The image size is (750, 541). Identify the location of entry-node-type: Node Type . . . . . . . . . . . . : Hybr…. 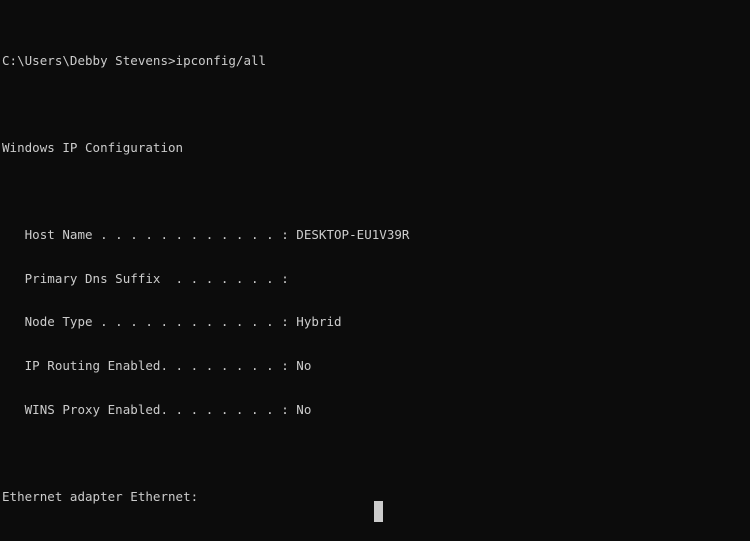
(172, 322).